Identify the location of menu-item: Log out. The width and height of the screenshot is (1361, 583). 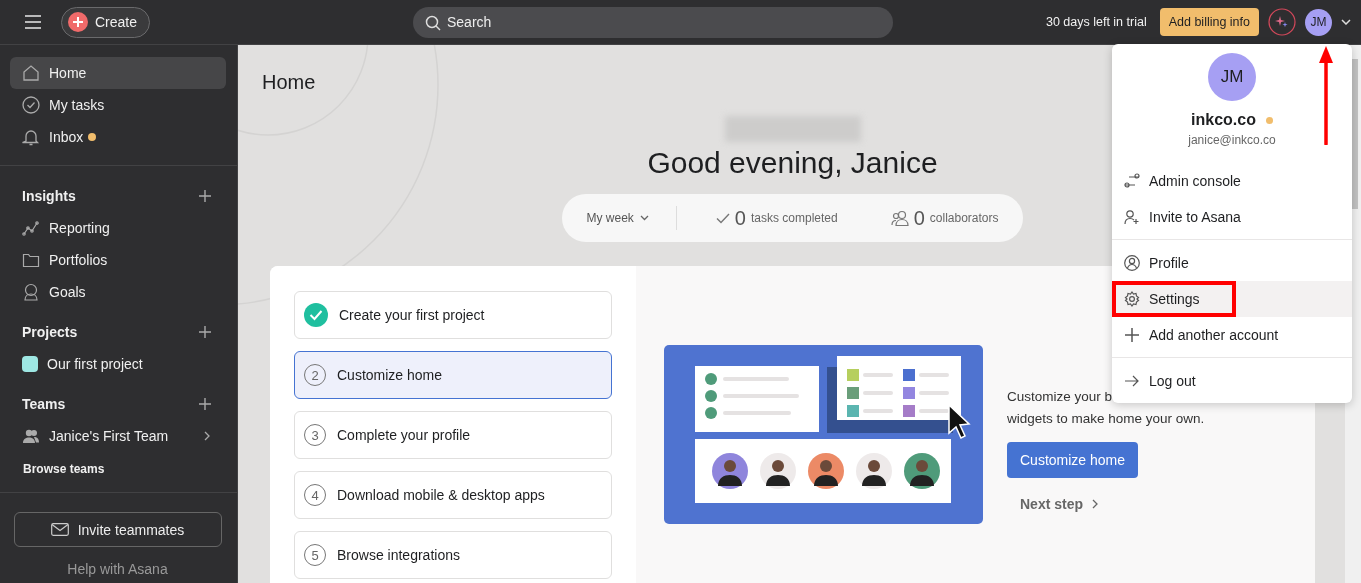
(1232, 381).